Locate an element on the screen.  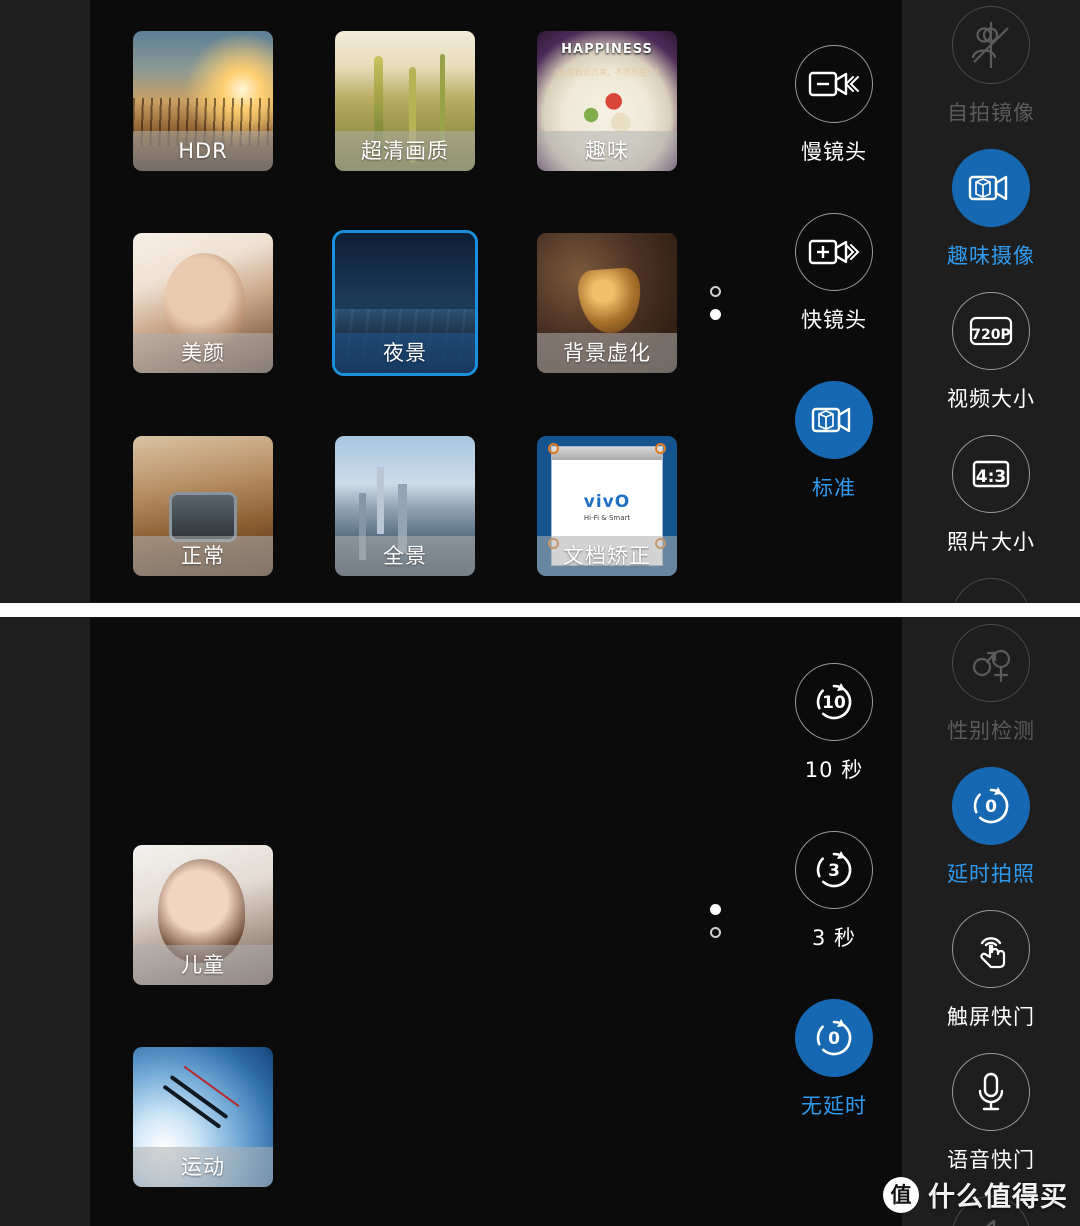
setting-gender-detect: 性别检测 is located at coordinates (991, 590).